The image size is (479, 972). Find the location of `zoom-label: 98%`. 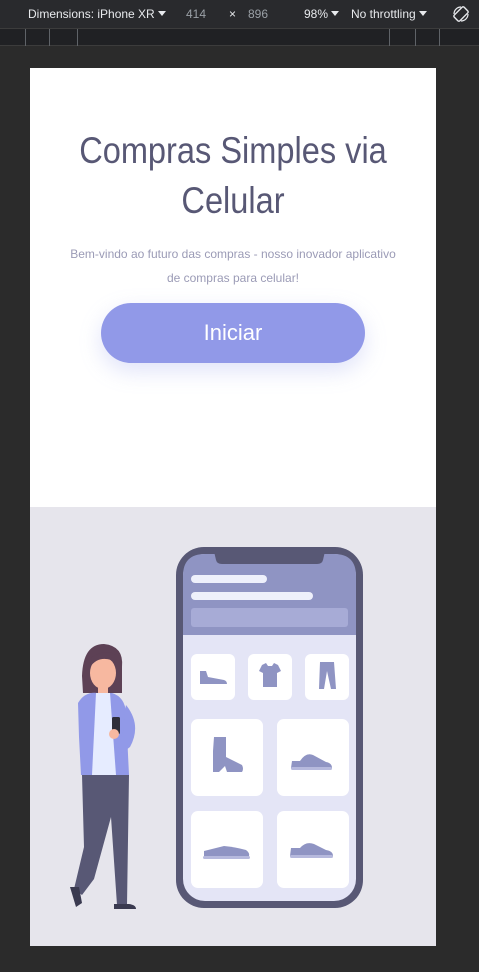

zoom-label: 98% is located at coordinates (316, 14).